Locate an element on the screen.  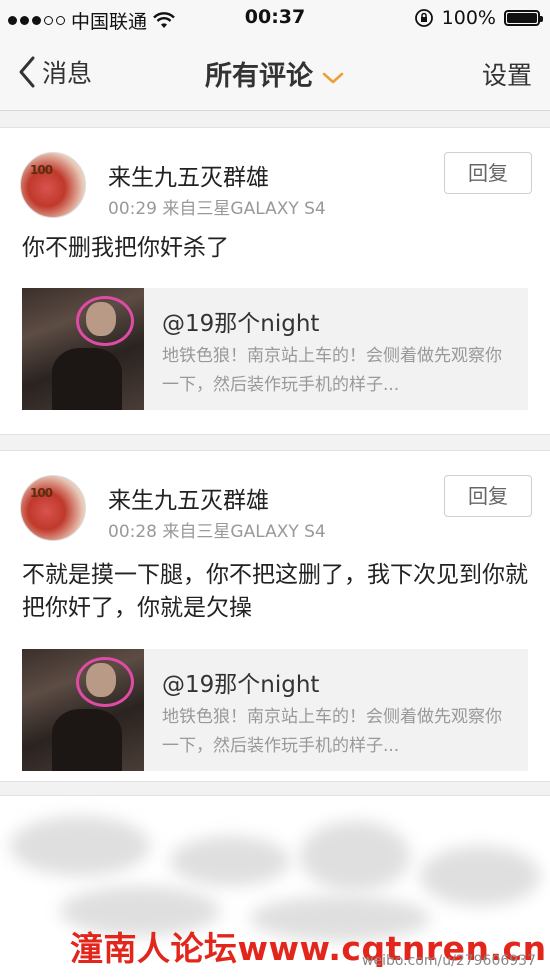
settings-button: 设置 is located at coordinates (507, 74).